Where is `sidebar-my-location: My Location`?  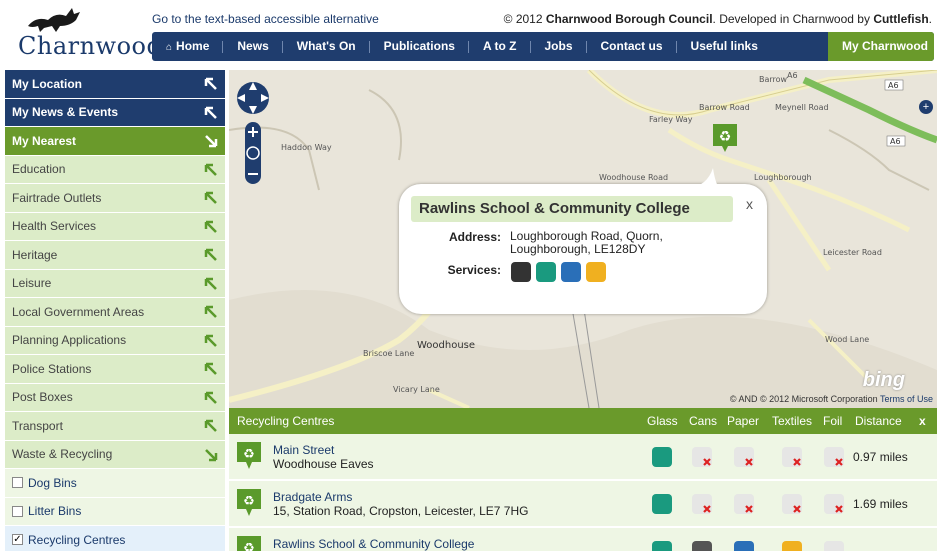 sidebar-my-location: My Location is located at coordinates (115, 84).